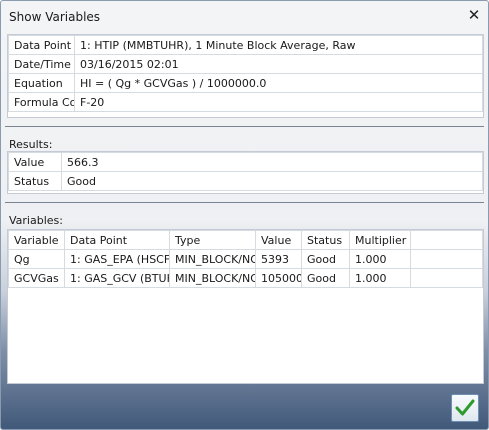 The width and height of the screenshot is (489, 430). Describe the element at coordinates (278, 259) in the screenshot. I see `cell-value: 5393` at that location.